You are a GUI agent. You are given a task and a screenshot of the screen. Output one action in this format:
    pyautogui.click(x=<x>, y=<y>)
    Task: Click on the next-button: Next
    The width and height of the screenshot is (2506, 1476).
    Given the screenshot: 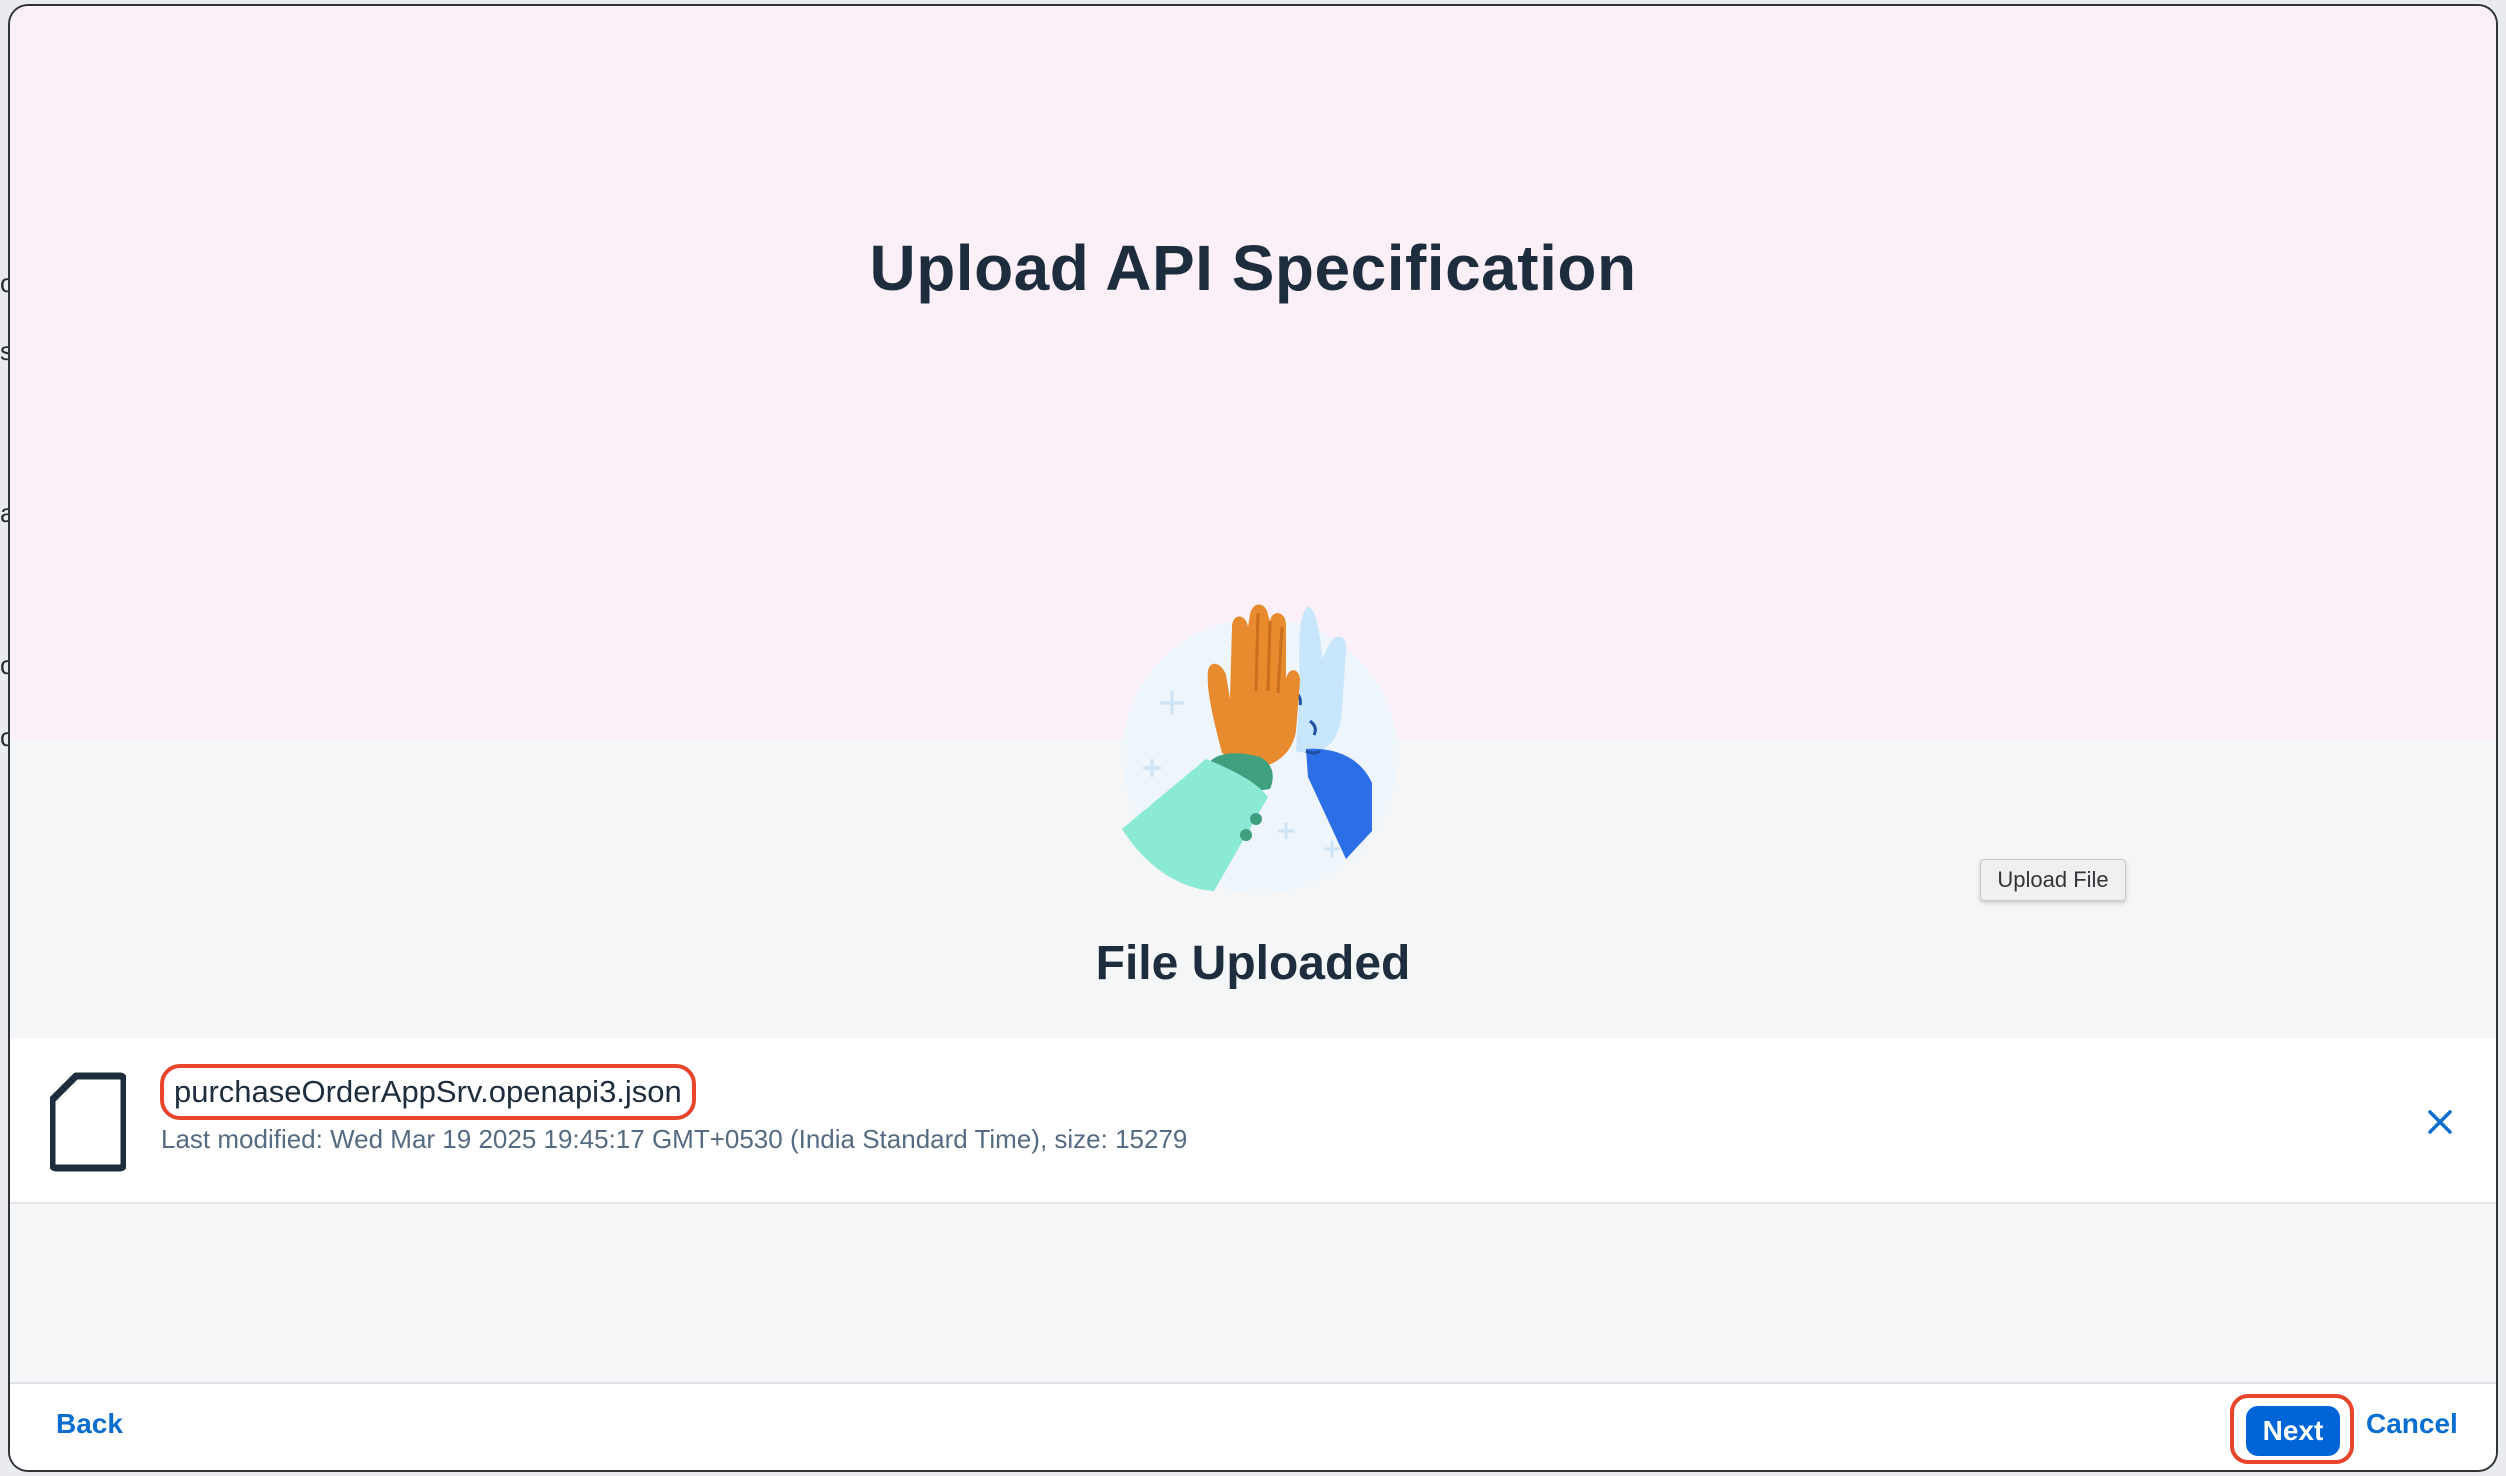 What is the action you would take?
    pyautogui.click(x=2293, y=1431)
    